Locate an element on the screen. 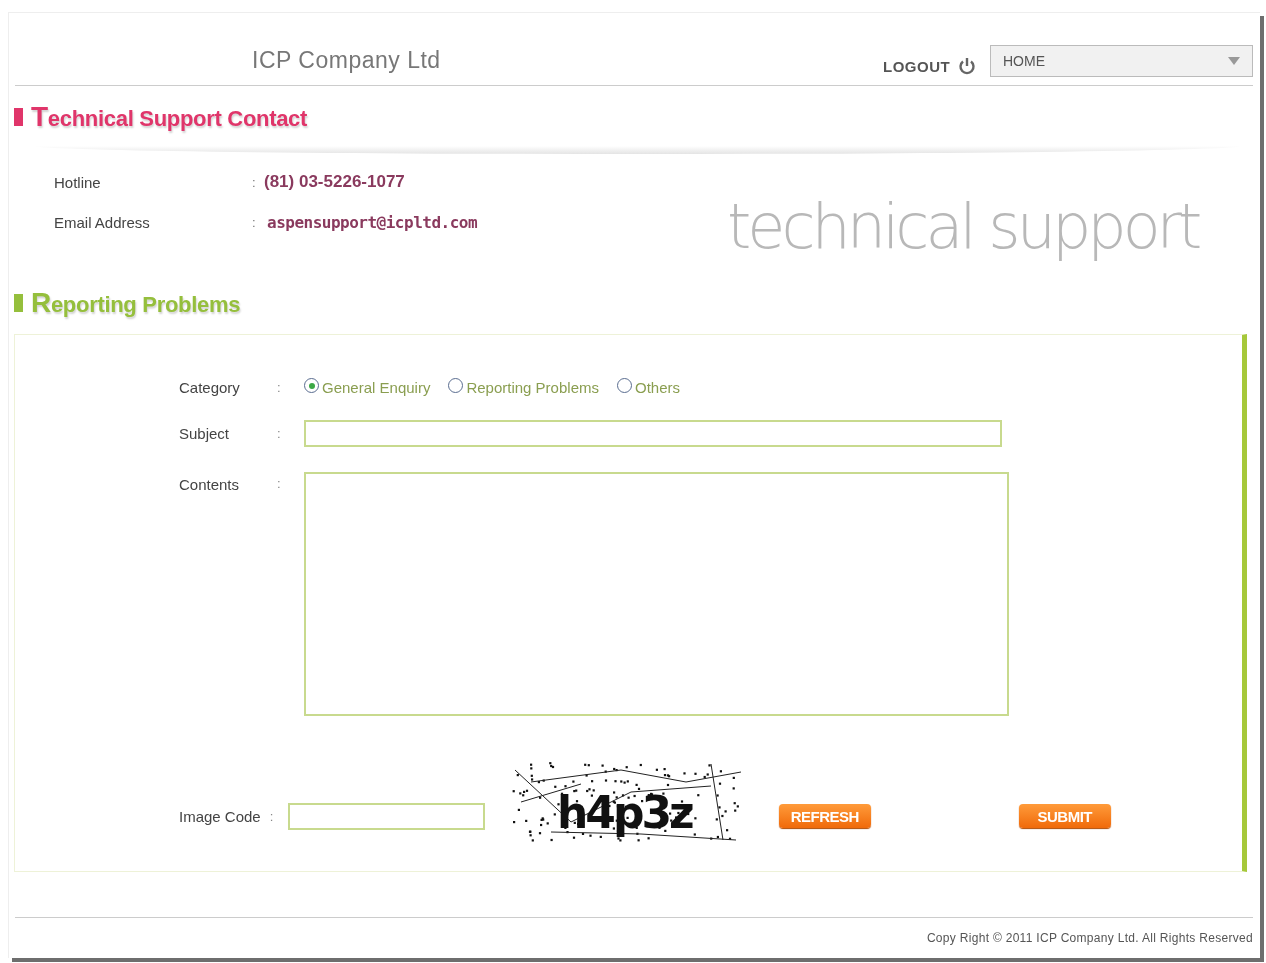  field-label: Hotline is located at coordinates (78, 182).